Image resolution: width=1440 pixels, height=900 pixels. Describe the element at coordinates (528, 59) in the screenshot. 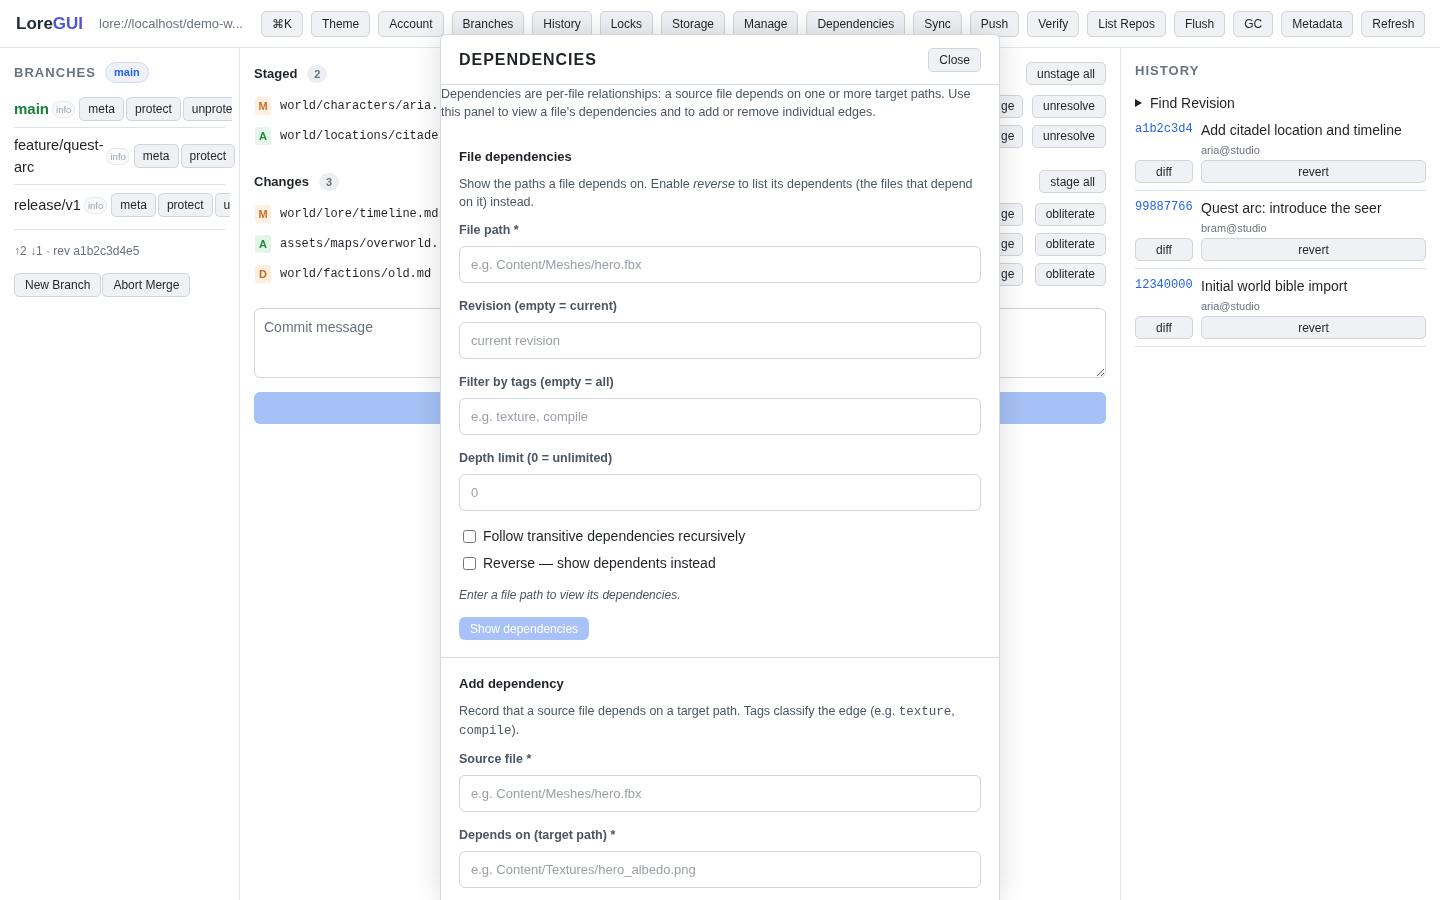

I see `dialog-title: DEPENDENCIES` at that location.